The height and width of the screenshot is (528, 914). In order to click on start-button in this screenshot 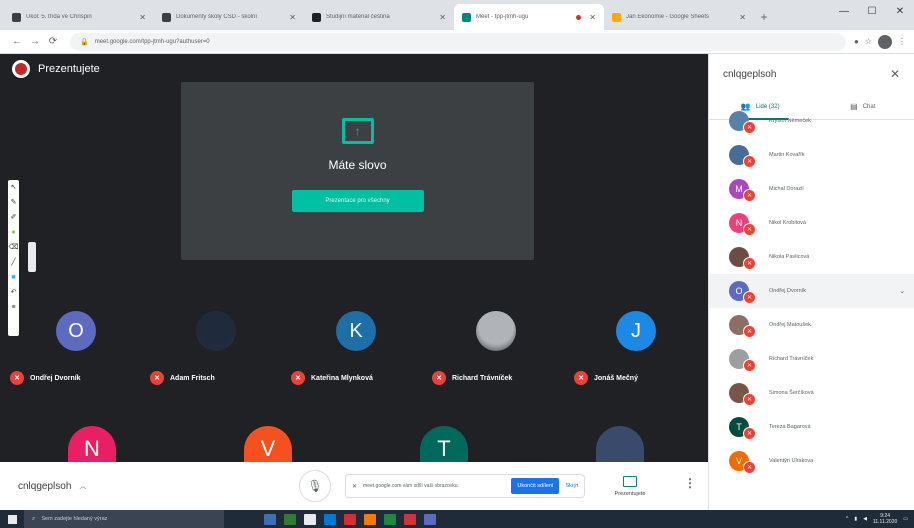, I will do `click(12, 519)`.